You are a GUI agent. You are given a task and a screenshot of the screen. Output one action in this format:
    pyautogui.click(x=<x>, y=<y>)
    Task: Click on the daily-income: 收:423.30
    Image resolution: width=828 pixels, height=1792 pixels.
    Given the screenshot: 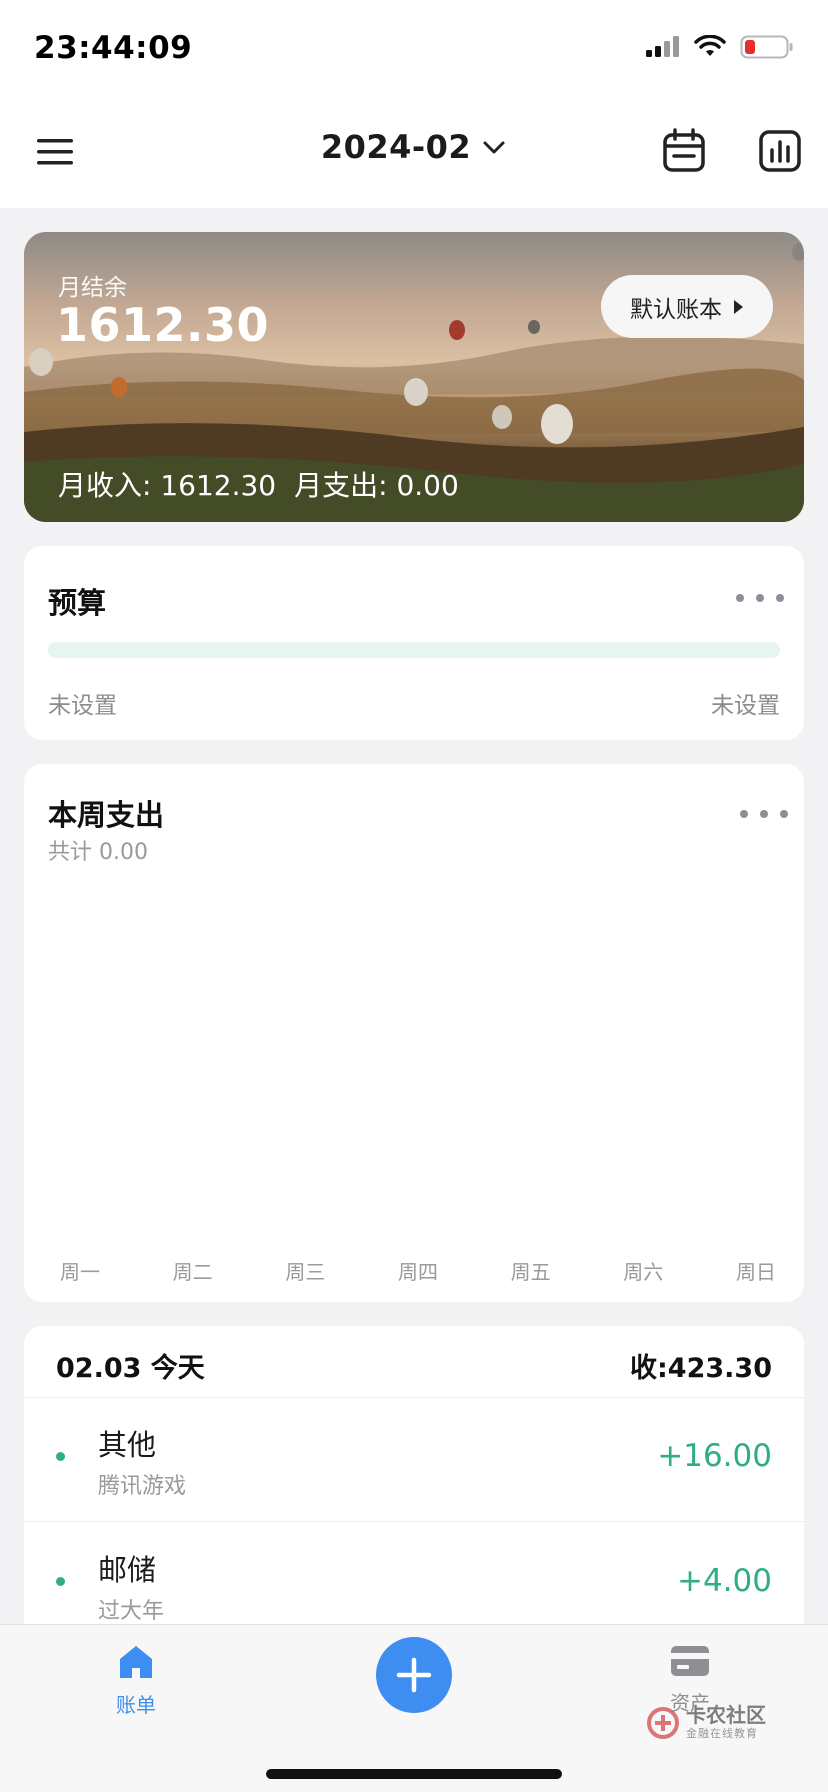 What is the action you would take?
    pyautogui.click(x=701, y=1368)
    